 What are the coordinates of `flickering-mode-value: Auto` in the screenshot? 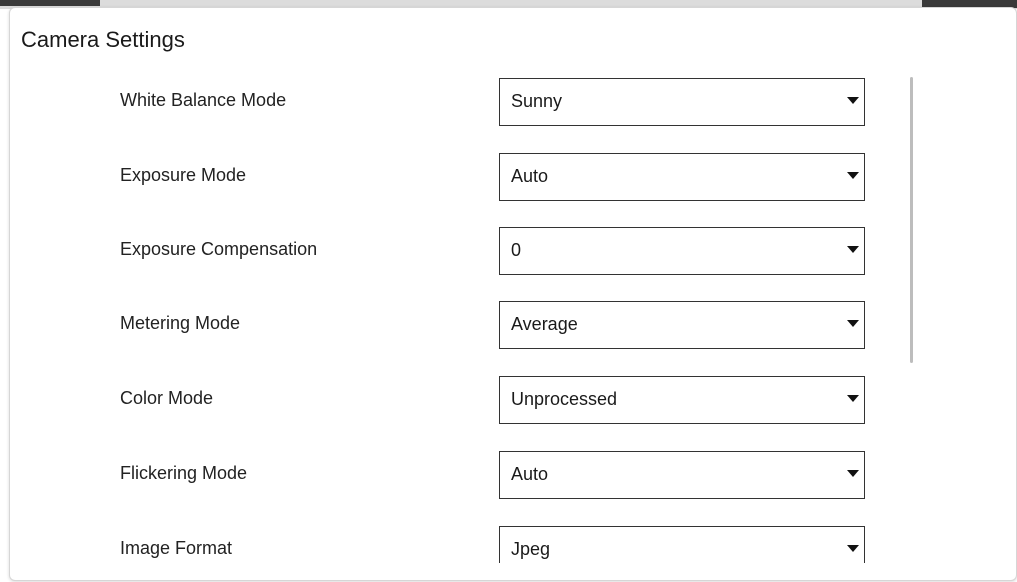 It's located at (530, 474).